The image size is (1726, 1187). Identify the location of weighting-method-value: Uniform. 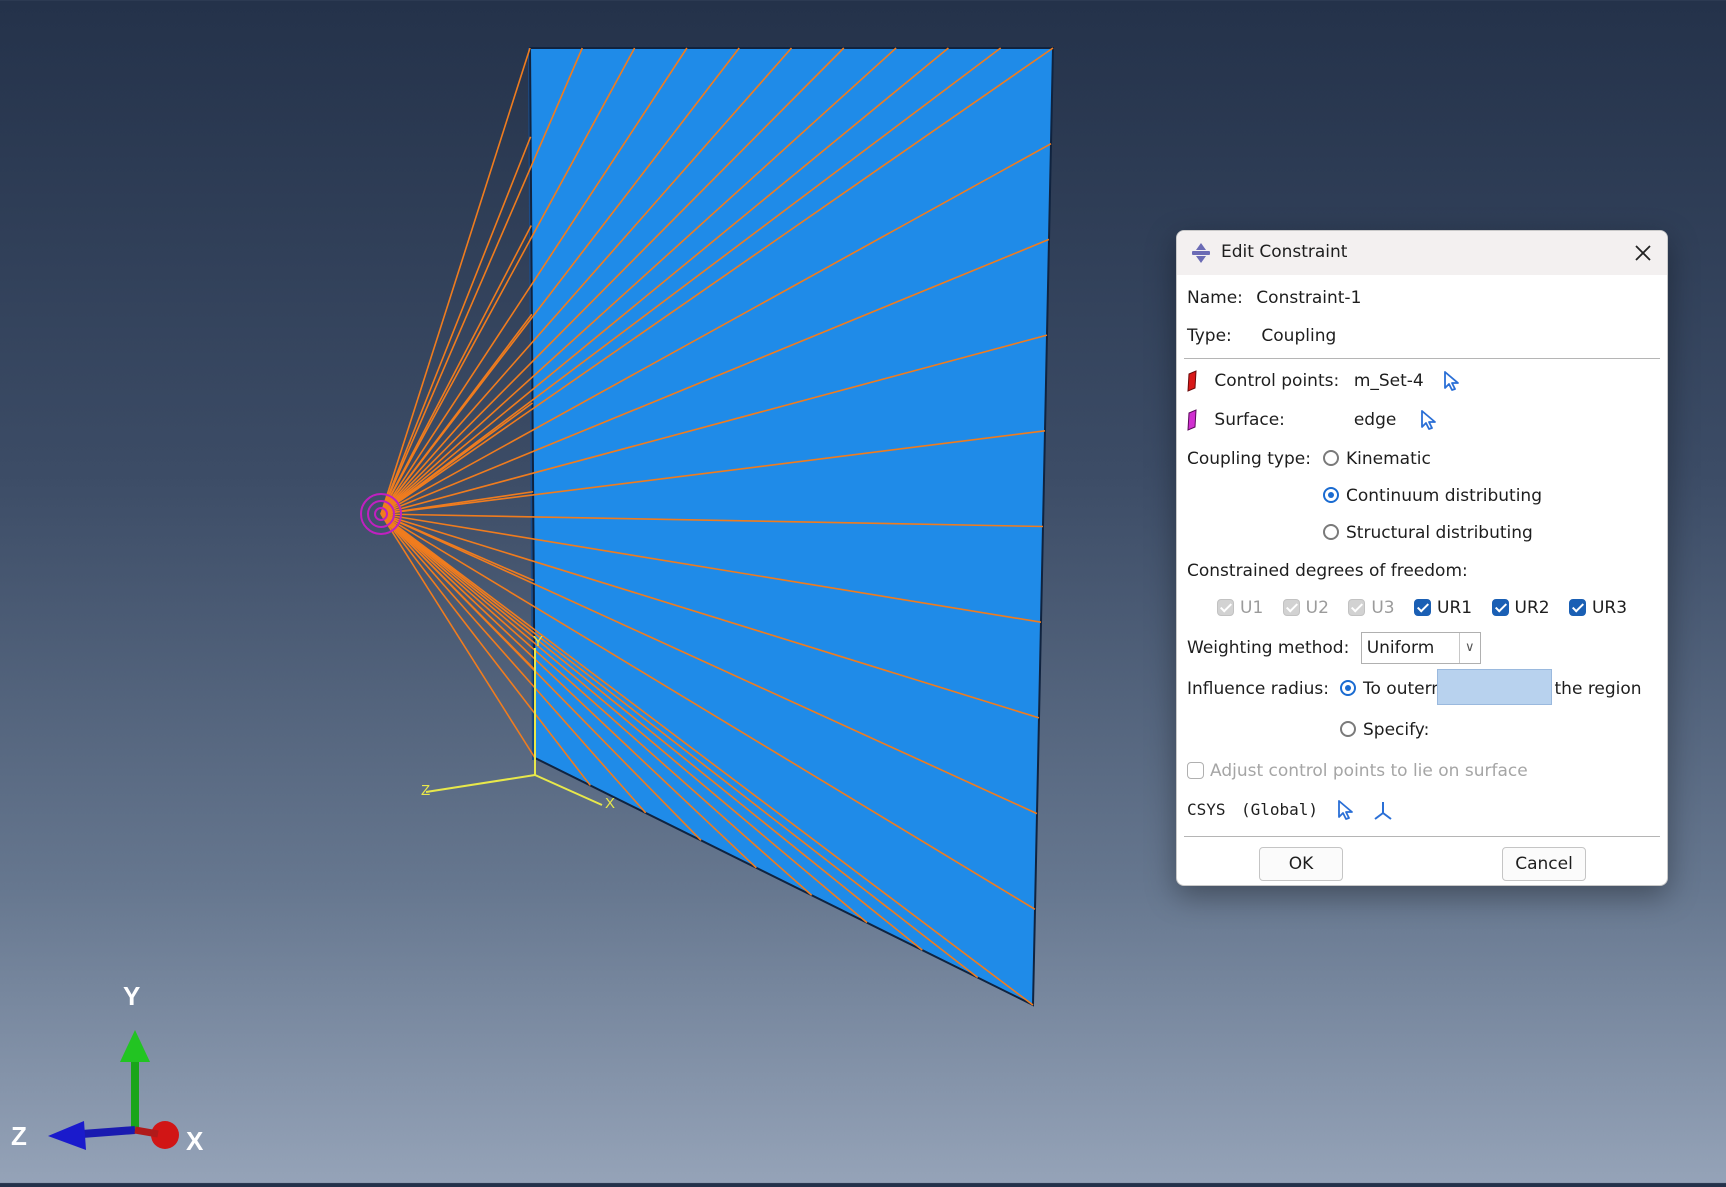
(1400, 648).